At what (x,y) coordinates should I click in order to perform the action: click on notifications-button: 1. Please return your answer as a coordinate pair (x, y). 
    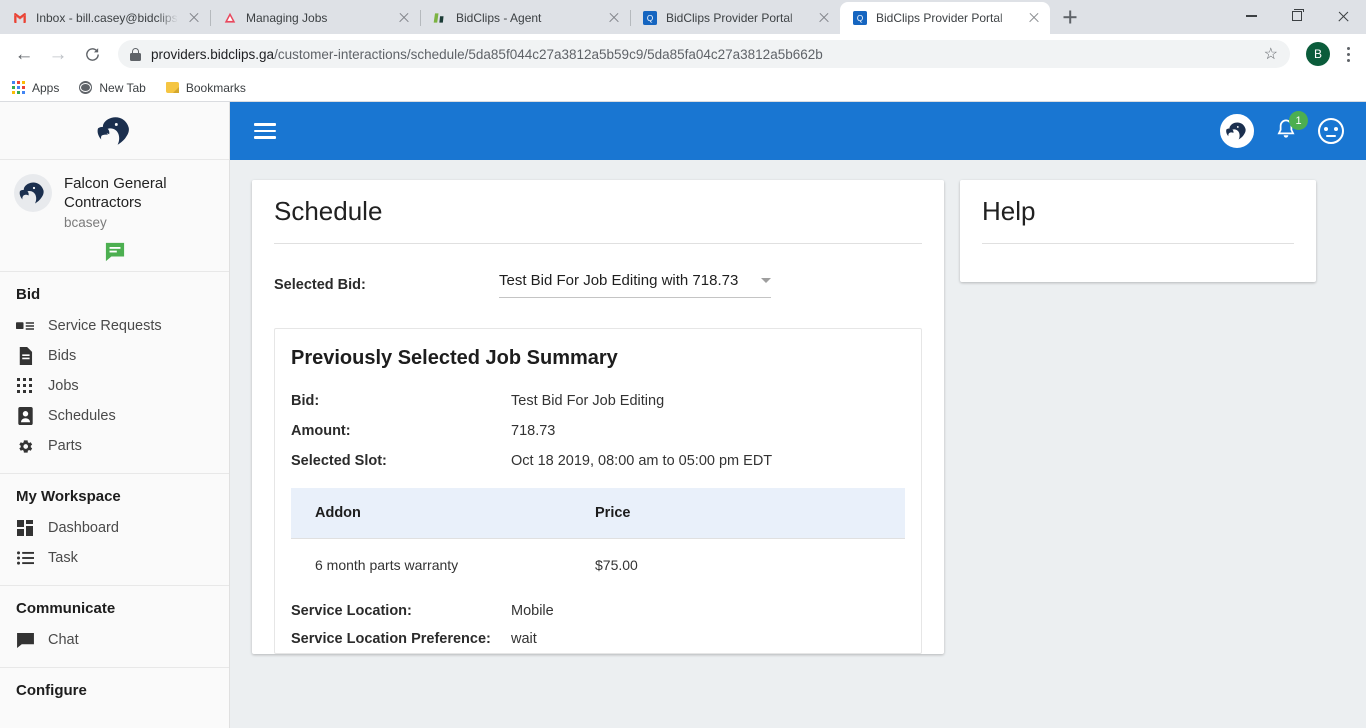
    Looking at the image, I should click on (1291, 127).